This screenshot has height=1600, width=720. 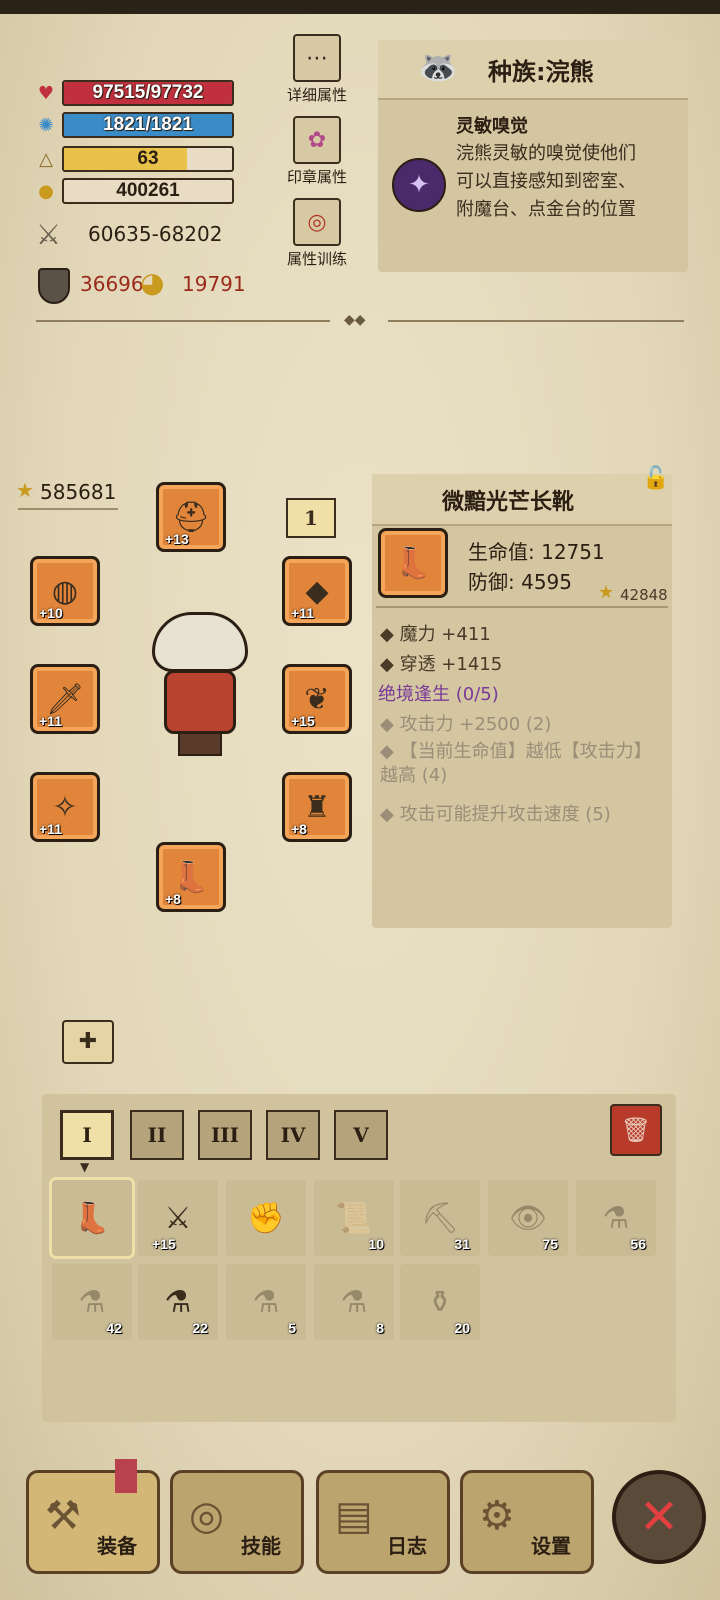 I want to click on tab-4: IV, so click(x=293, y=1135).